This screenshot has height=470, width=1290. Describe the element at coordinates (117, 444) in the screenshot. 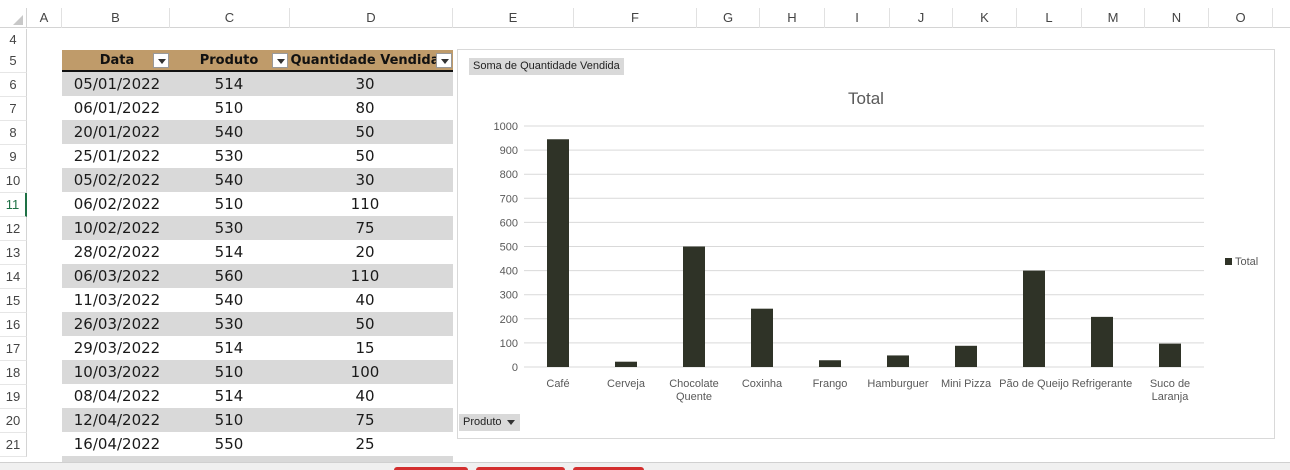

I see `table-cell: 16/04/2022` at that location.